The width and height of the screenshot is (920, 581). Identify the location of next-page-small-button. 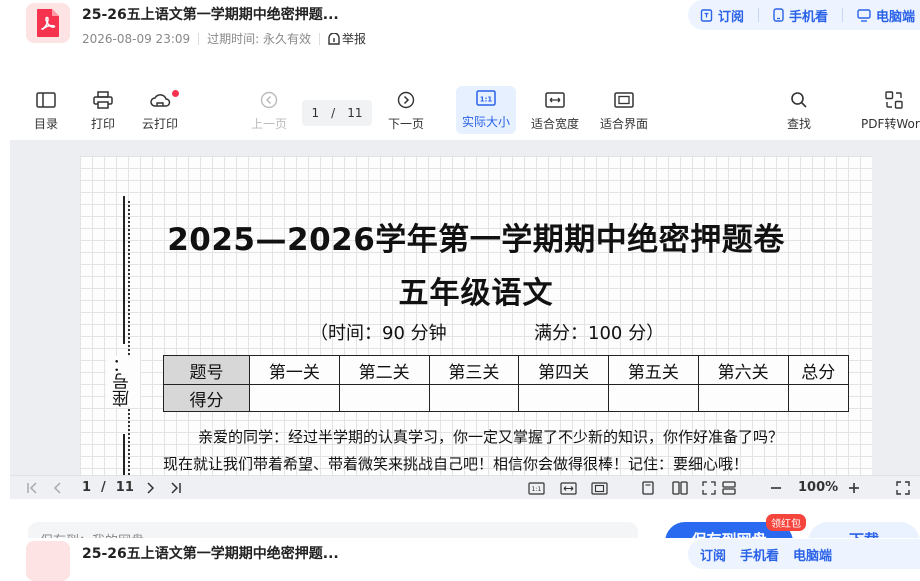
(150, 488).